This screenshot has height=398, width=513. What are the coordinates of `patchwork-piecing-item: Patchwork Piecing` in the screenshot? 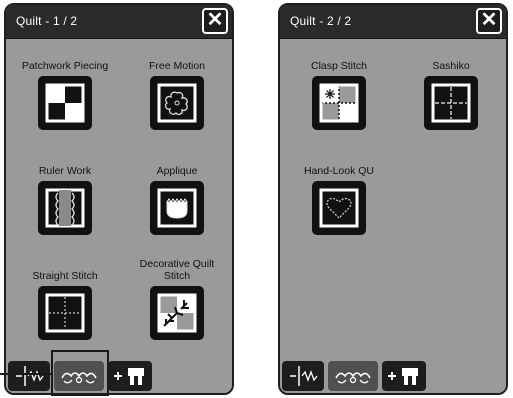 It's located at (65, 89).